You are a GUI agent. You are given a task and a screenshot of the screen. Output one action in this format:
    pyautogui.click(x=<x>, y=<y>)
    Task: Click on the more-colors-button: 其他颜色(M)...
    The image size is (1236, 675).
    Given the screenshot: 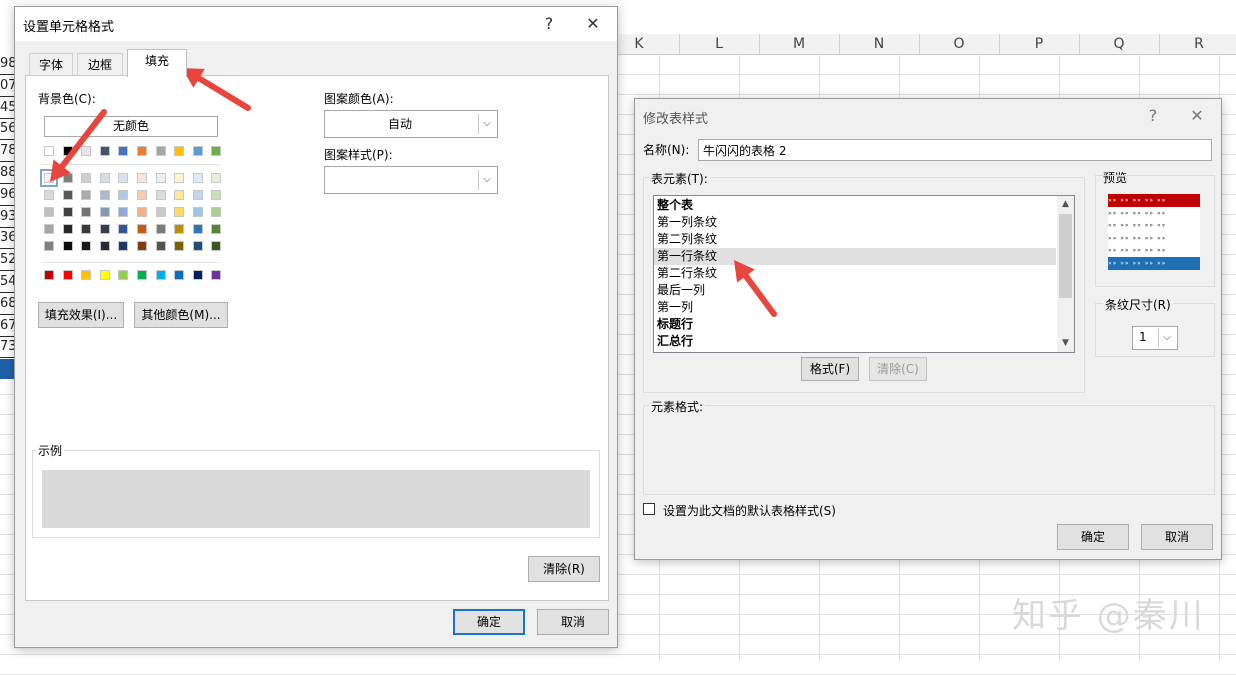 What is the action you would take?
    pyautogui.click(x=181, y=315)
    